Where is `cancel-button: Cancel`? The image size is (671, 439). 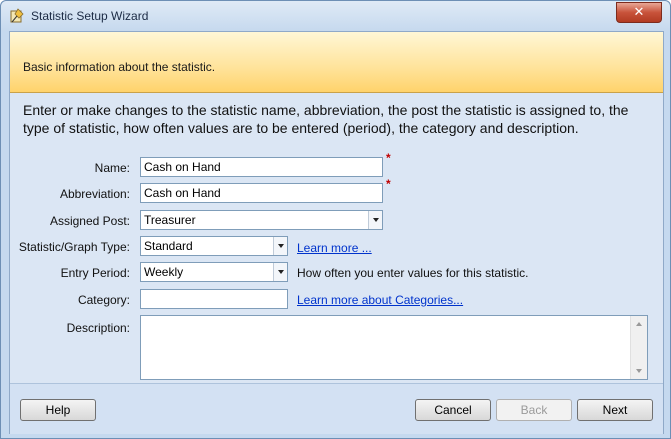 cancel-button: Cancel is located at coordinates (453, 410).